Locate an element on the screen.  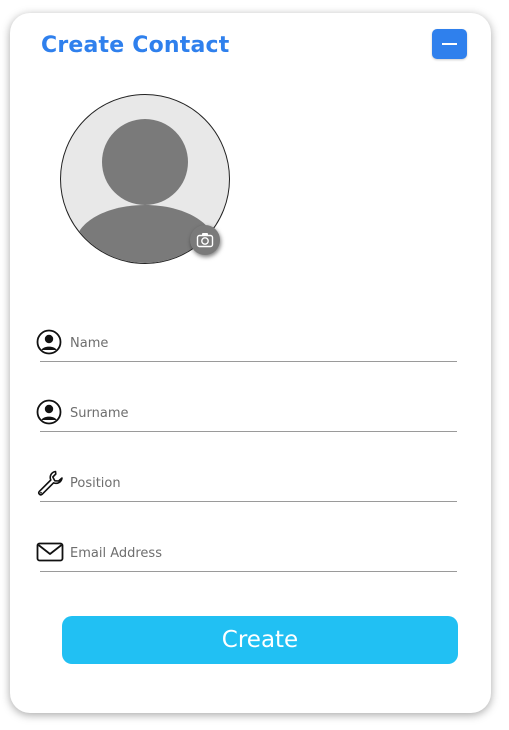
camera-icon is located at coordinates (205, 240).